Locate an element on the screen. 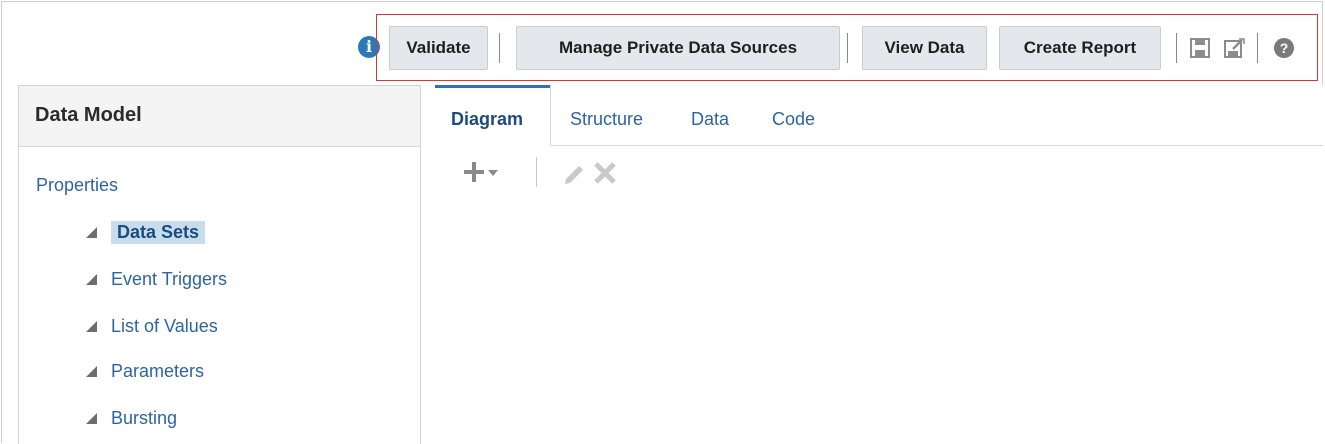 The height and width of the screenshot is (444, 1325). tree-item-bursting: Bursting is located at coordinates (131, 418).